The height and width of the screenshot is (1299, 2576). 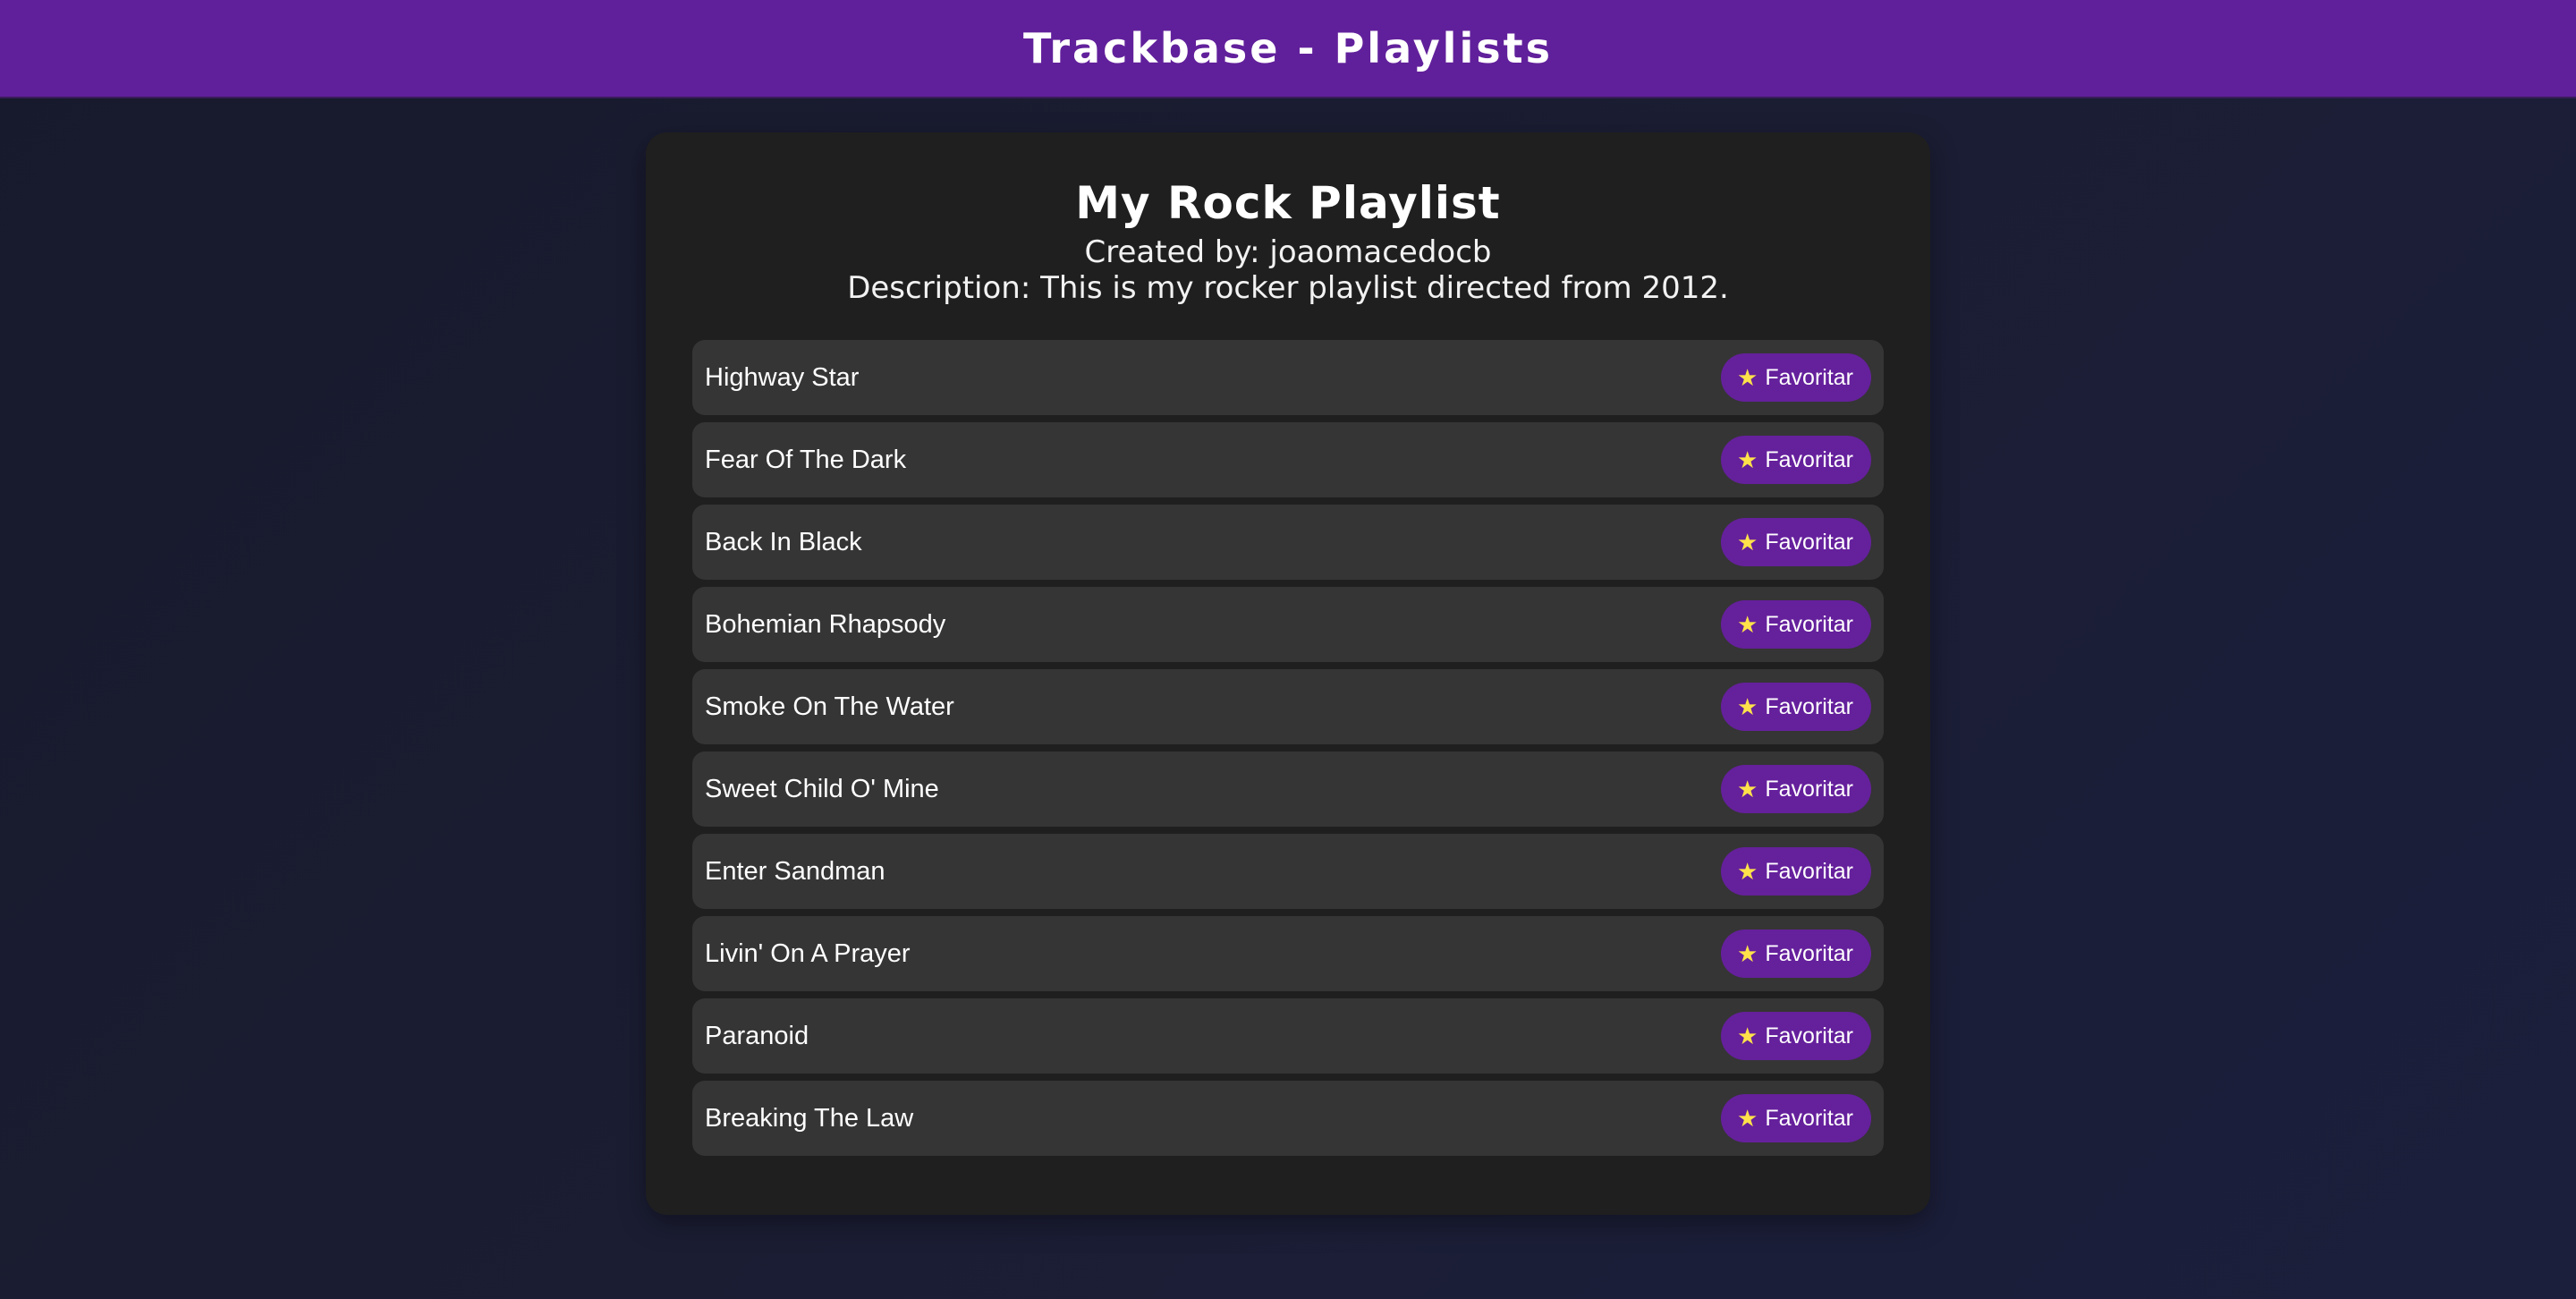 What do you see at coordinates (1288, 624) in the screenshot?
I see `track-row: Bohemian Rhapsody ★ Favoritar` at bounding box center [1288, 624].